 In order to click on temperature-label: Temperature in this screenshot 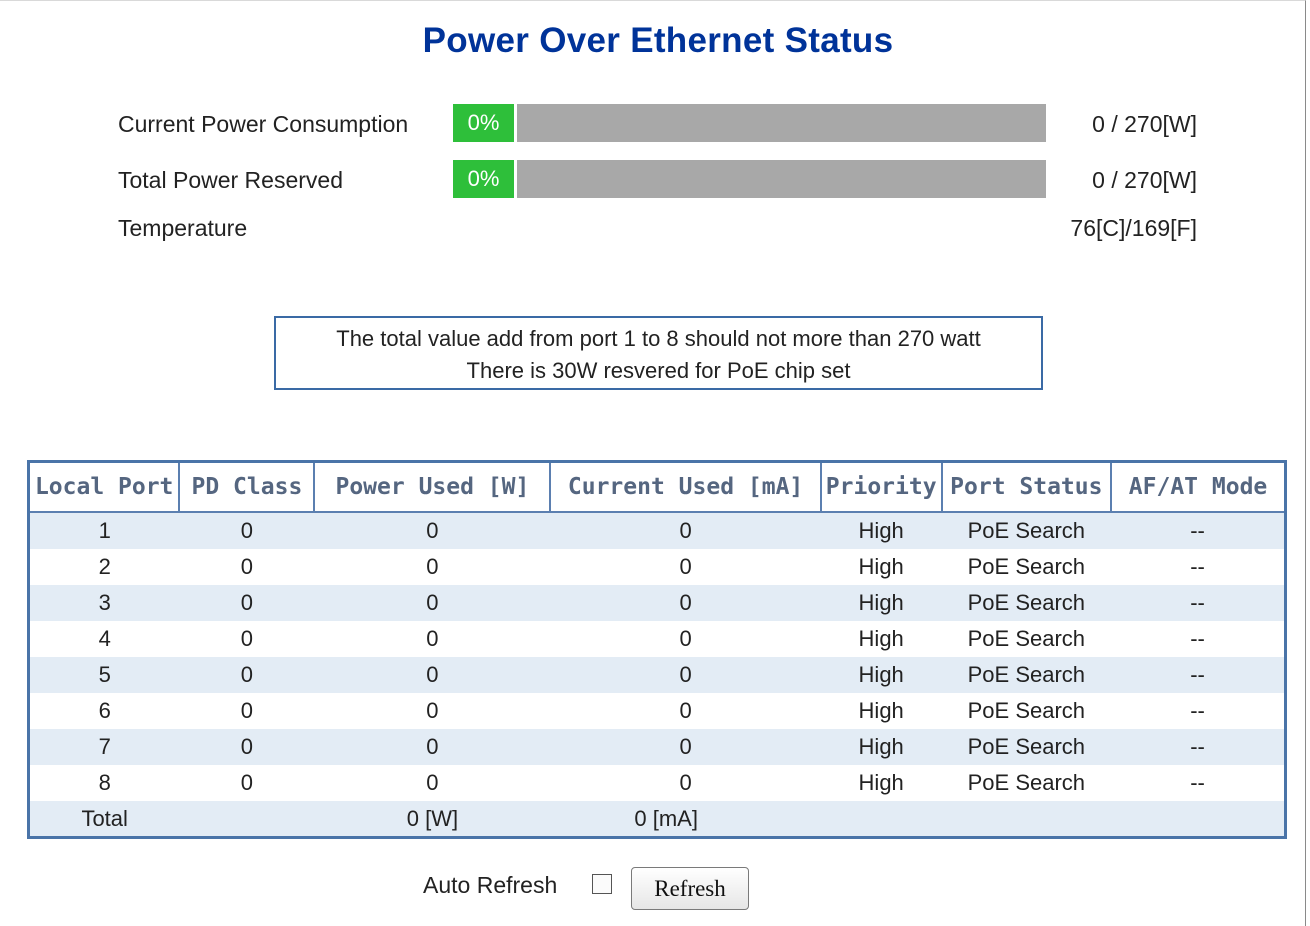, I will do `click(183, 228)`.